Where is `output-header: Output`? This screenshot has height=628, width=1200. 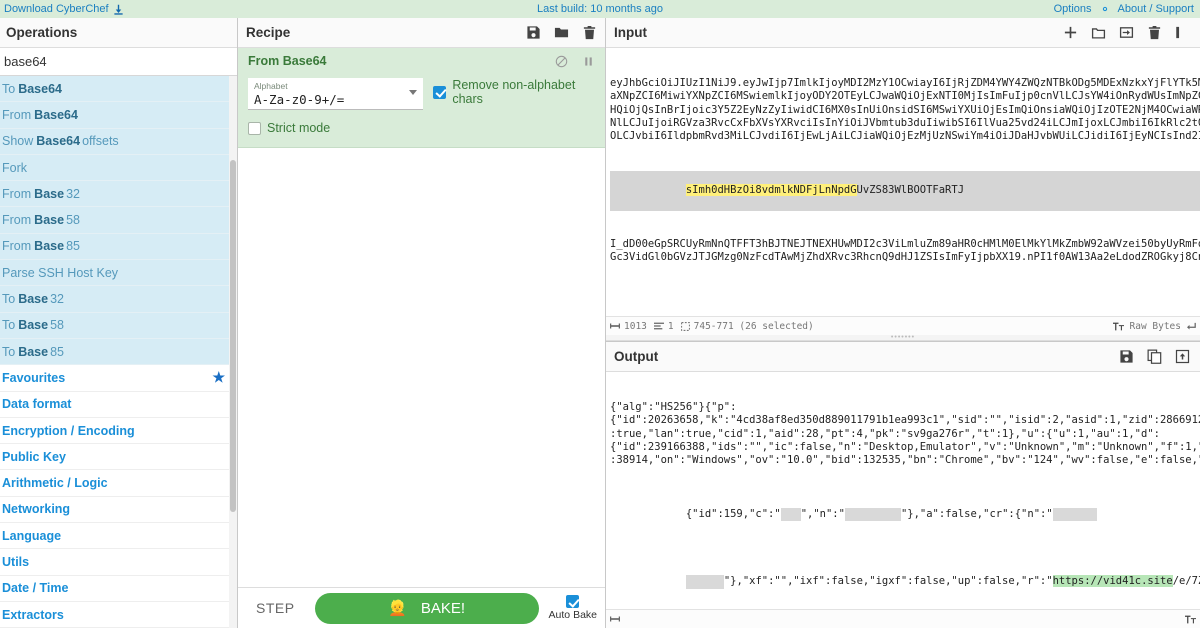 output-header: Output is located at coordinates (903, 357).